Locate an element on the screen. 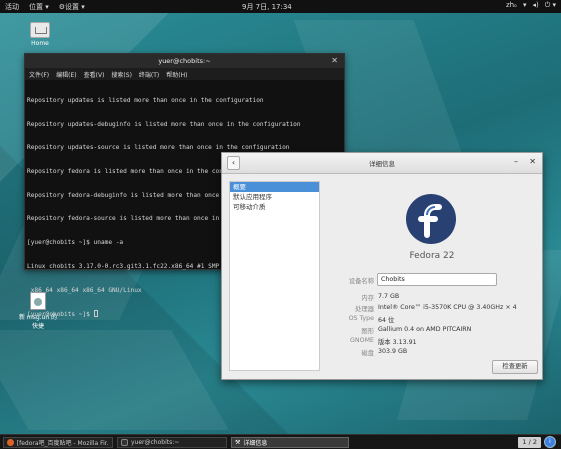 The image size is (561, 449). notification-icon: i is located at coordinates (550, 442).